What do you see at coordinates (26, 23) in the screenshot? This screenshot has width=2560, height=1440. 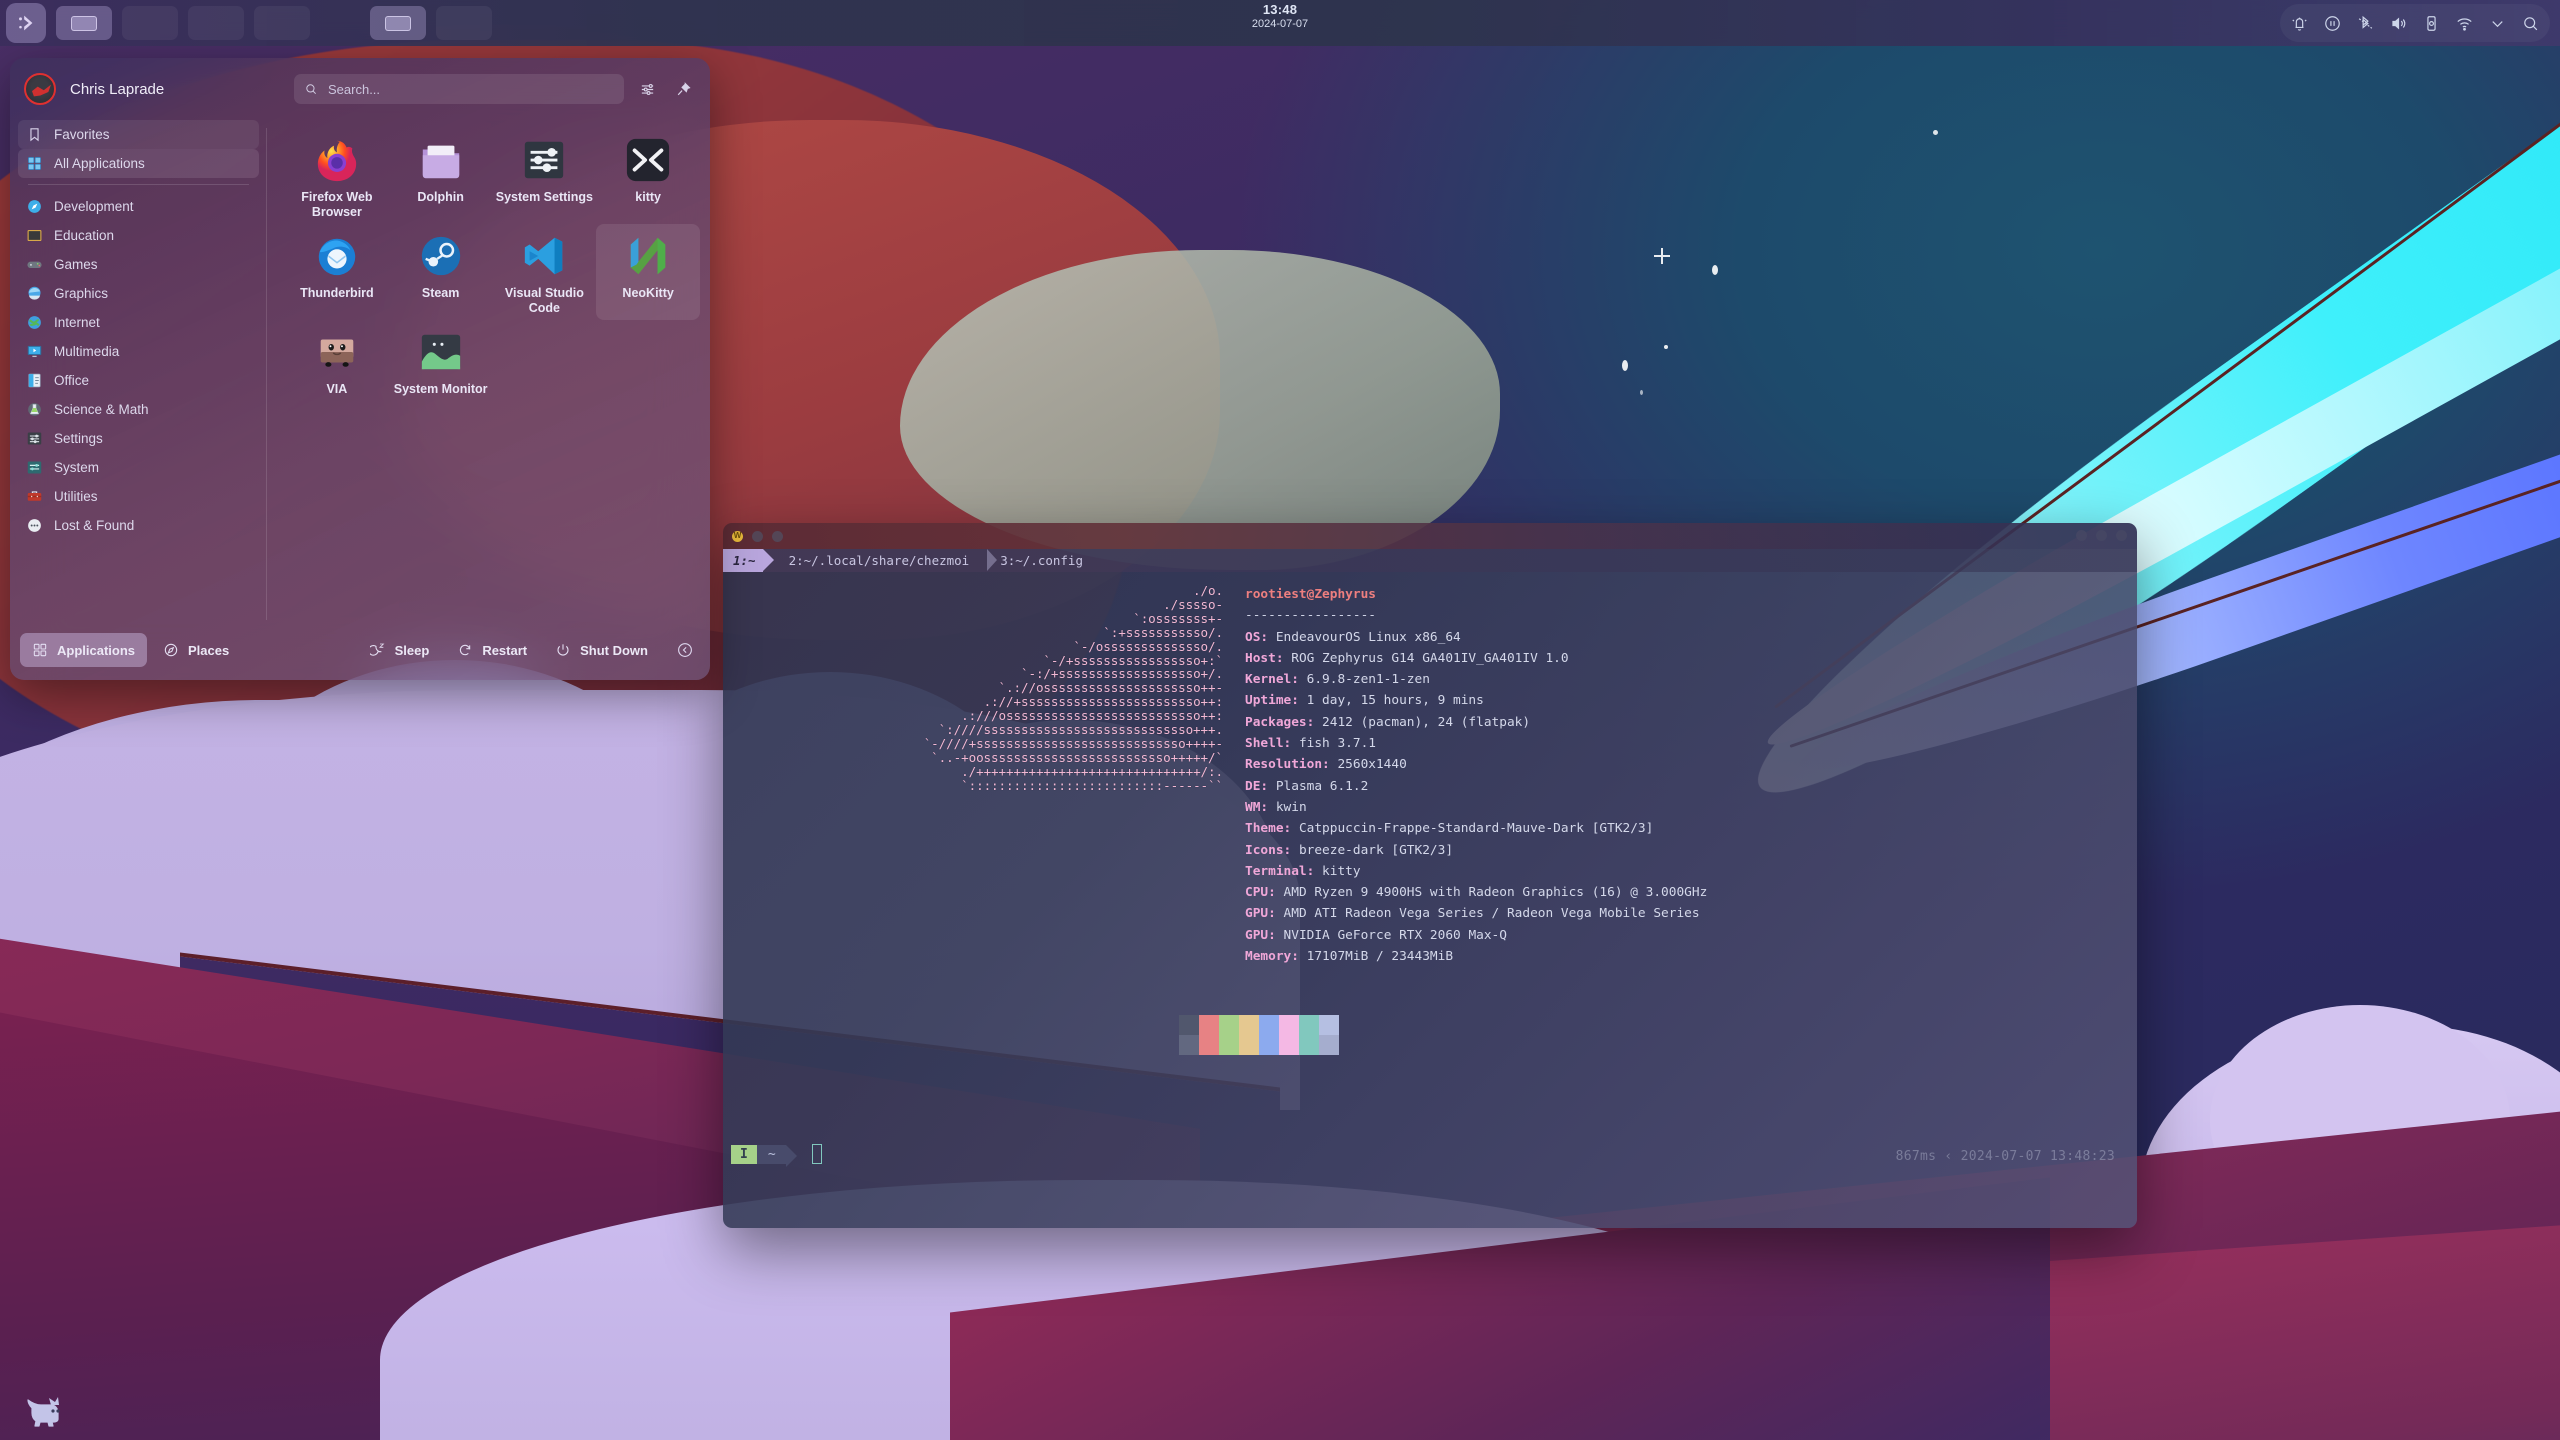 I see `application-launcher-button` at bounding box center [26, 23].